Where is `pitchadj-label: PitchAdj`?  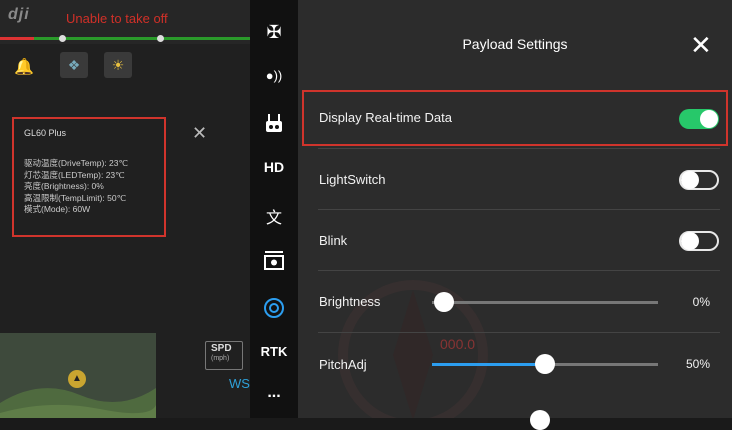 pitchadj-label: PitchAdj is located at coordinates (343, 364).